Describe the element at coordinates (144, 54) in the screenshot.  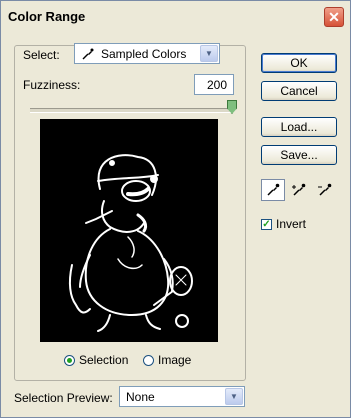
I see `select-value: Sampled Colors` at that location.